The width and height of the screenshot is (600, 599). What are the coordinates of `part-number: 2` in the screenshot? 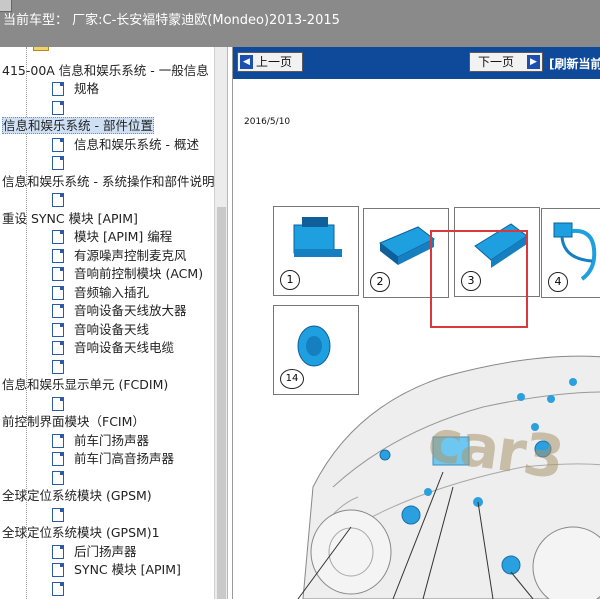 It's located at (380, 282).